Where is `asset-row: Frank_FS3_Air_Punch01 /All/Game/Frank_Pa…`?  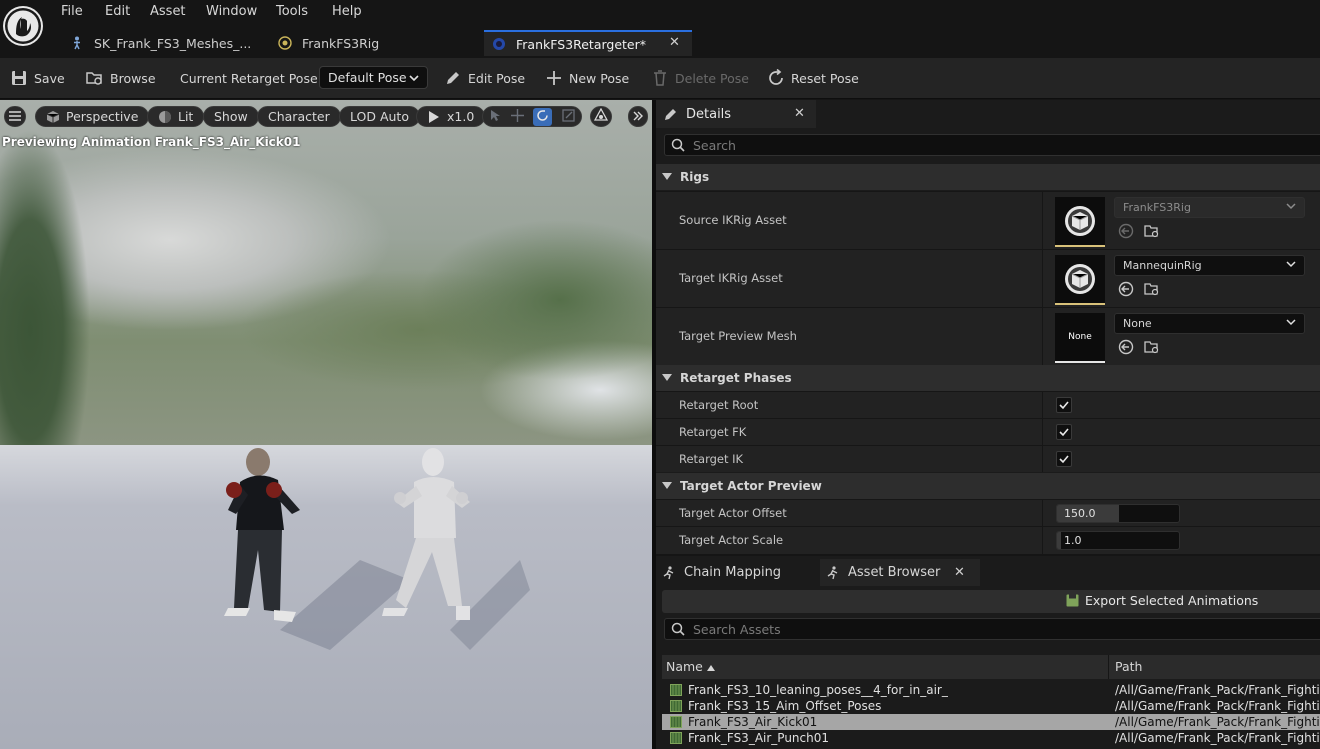 asset-row: Frank_FS3_Air_Punch01 /All/Game/Frank_Pa… is located at coordinates (991, 738).